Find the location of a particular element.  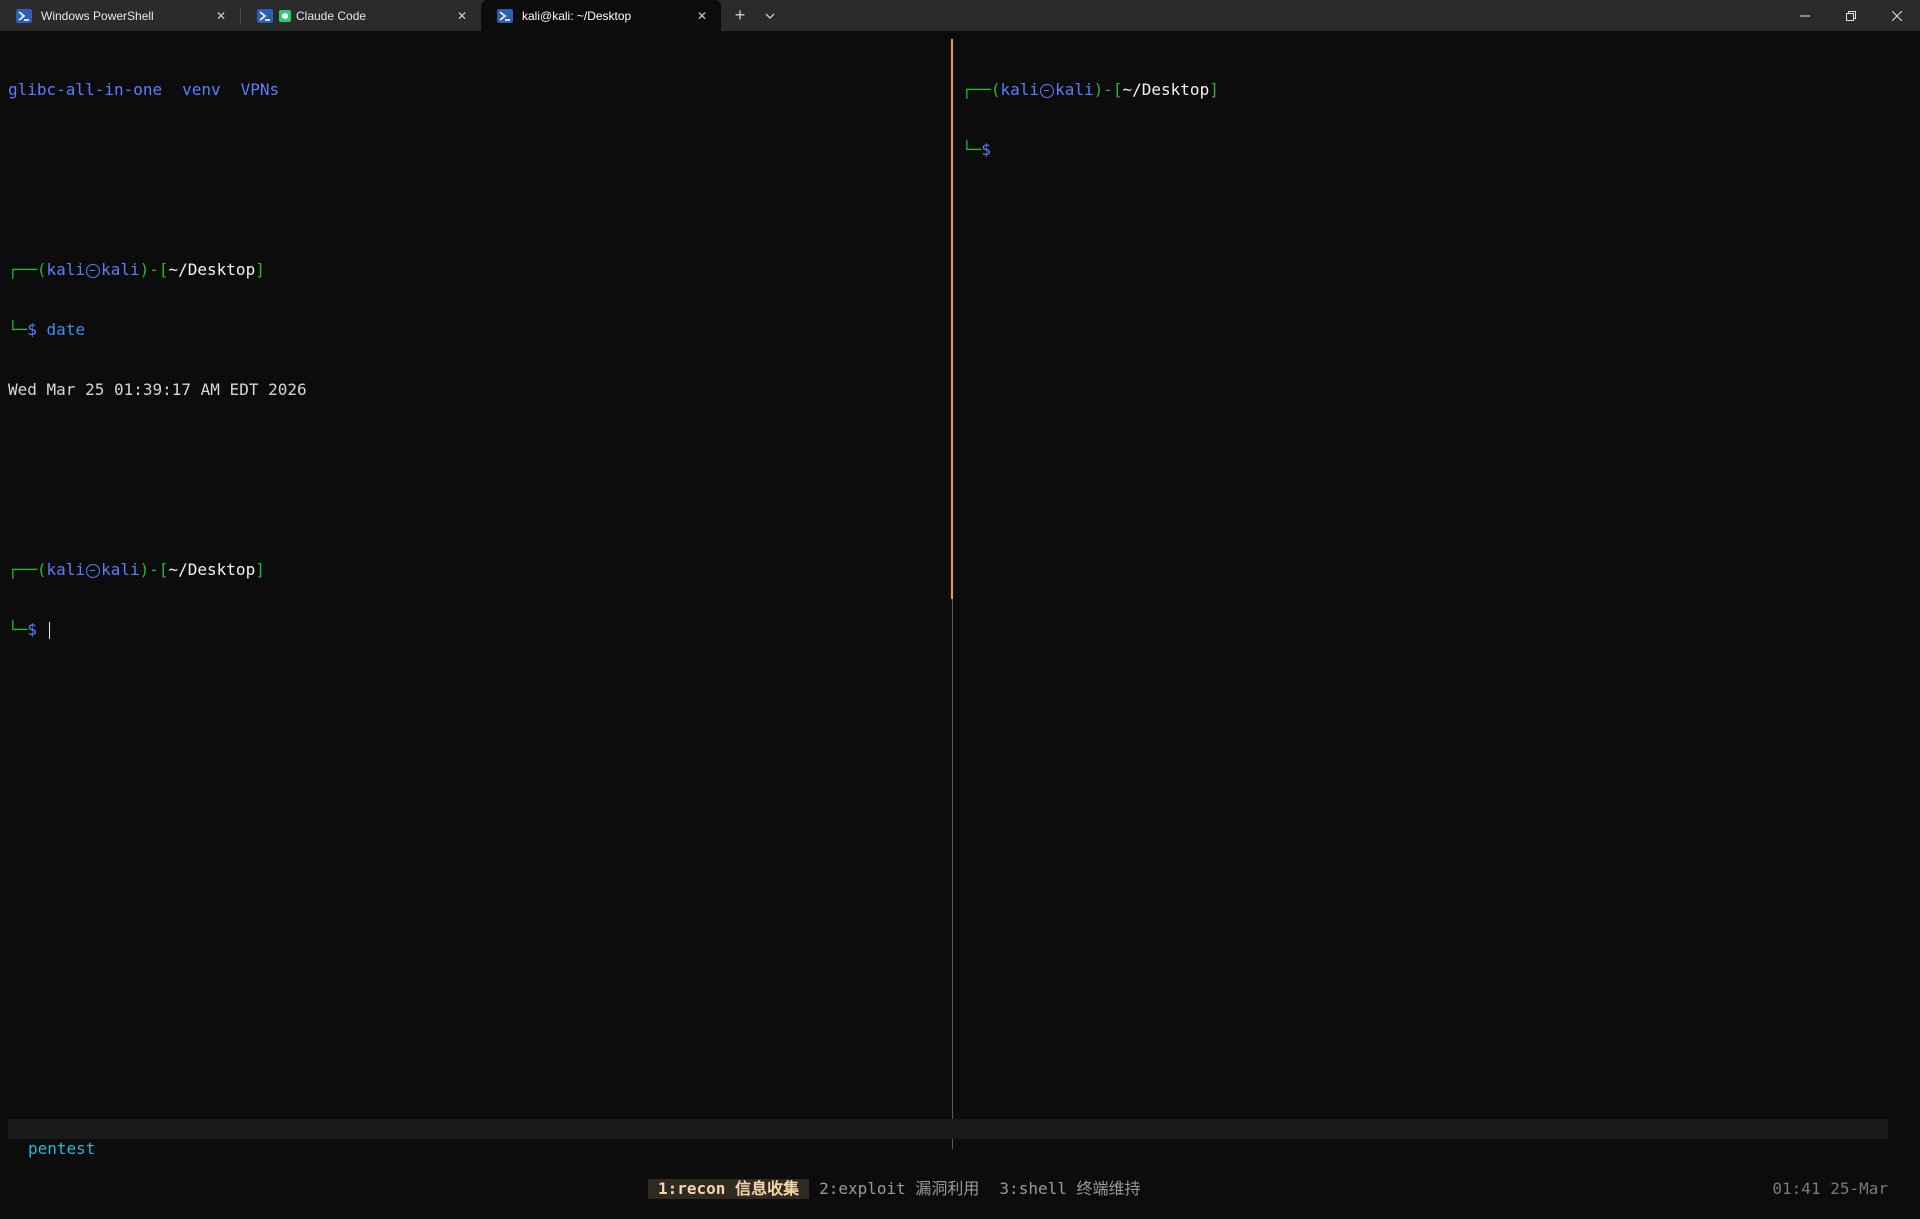

pane-divider is located at coordinates (952, 874).